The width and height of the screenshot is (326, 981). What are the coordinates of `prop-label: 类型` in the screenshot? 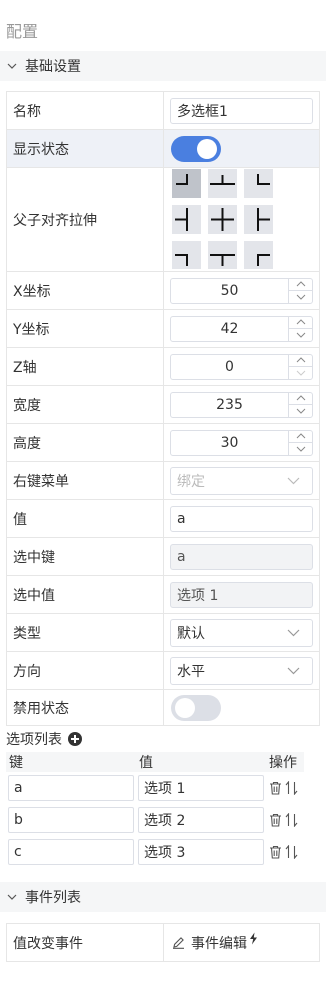 It's located at (85, 632).